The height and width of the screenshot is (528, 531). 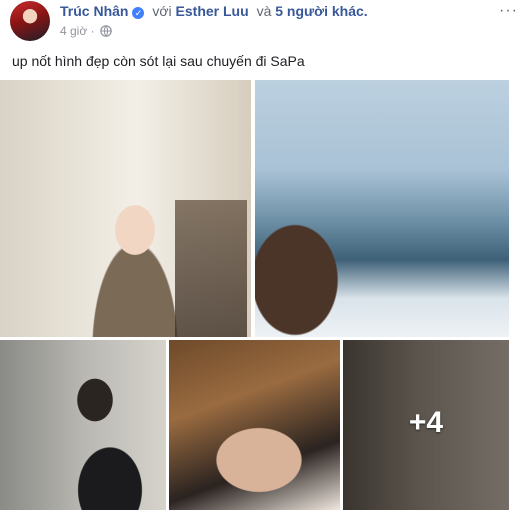 I want to click on photo-5-more: +4, so click(x=426, y=425).